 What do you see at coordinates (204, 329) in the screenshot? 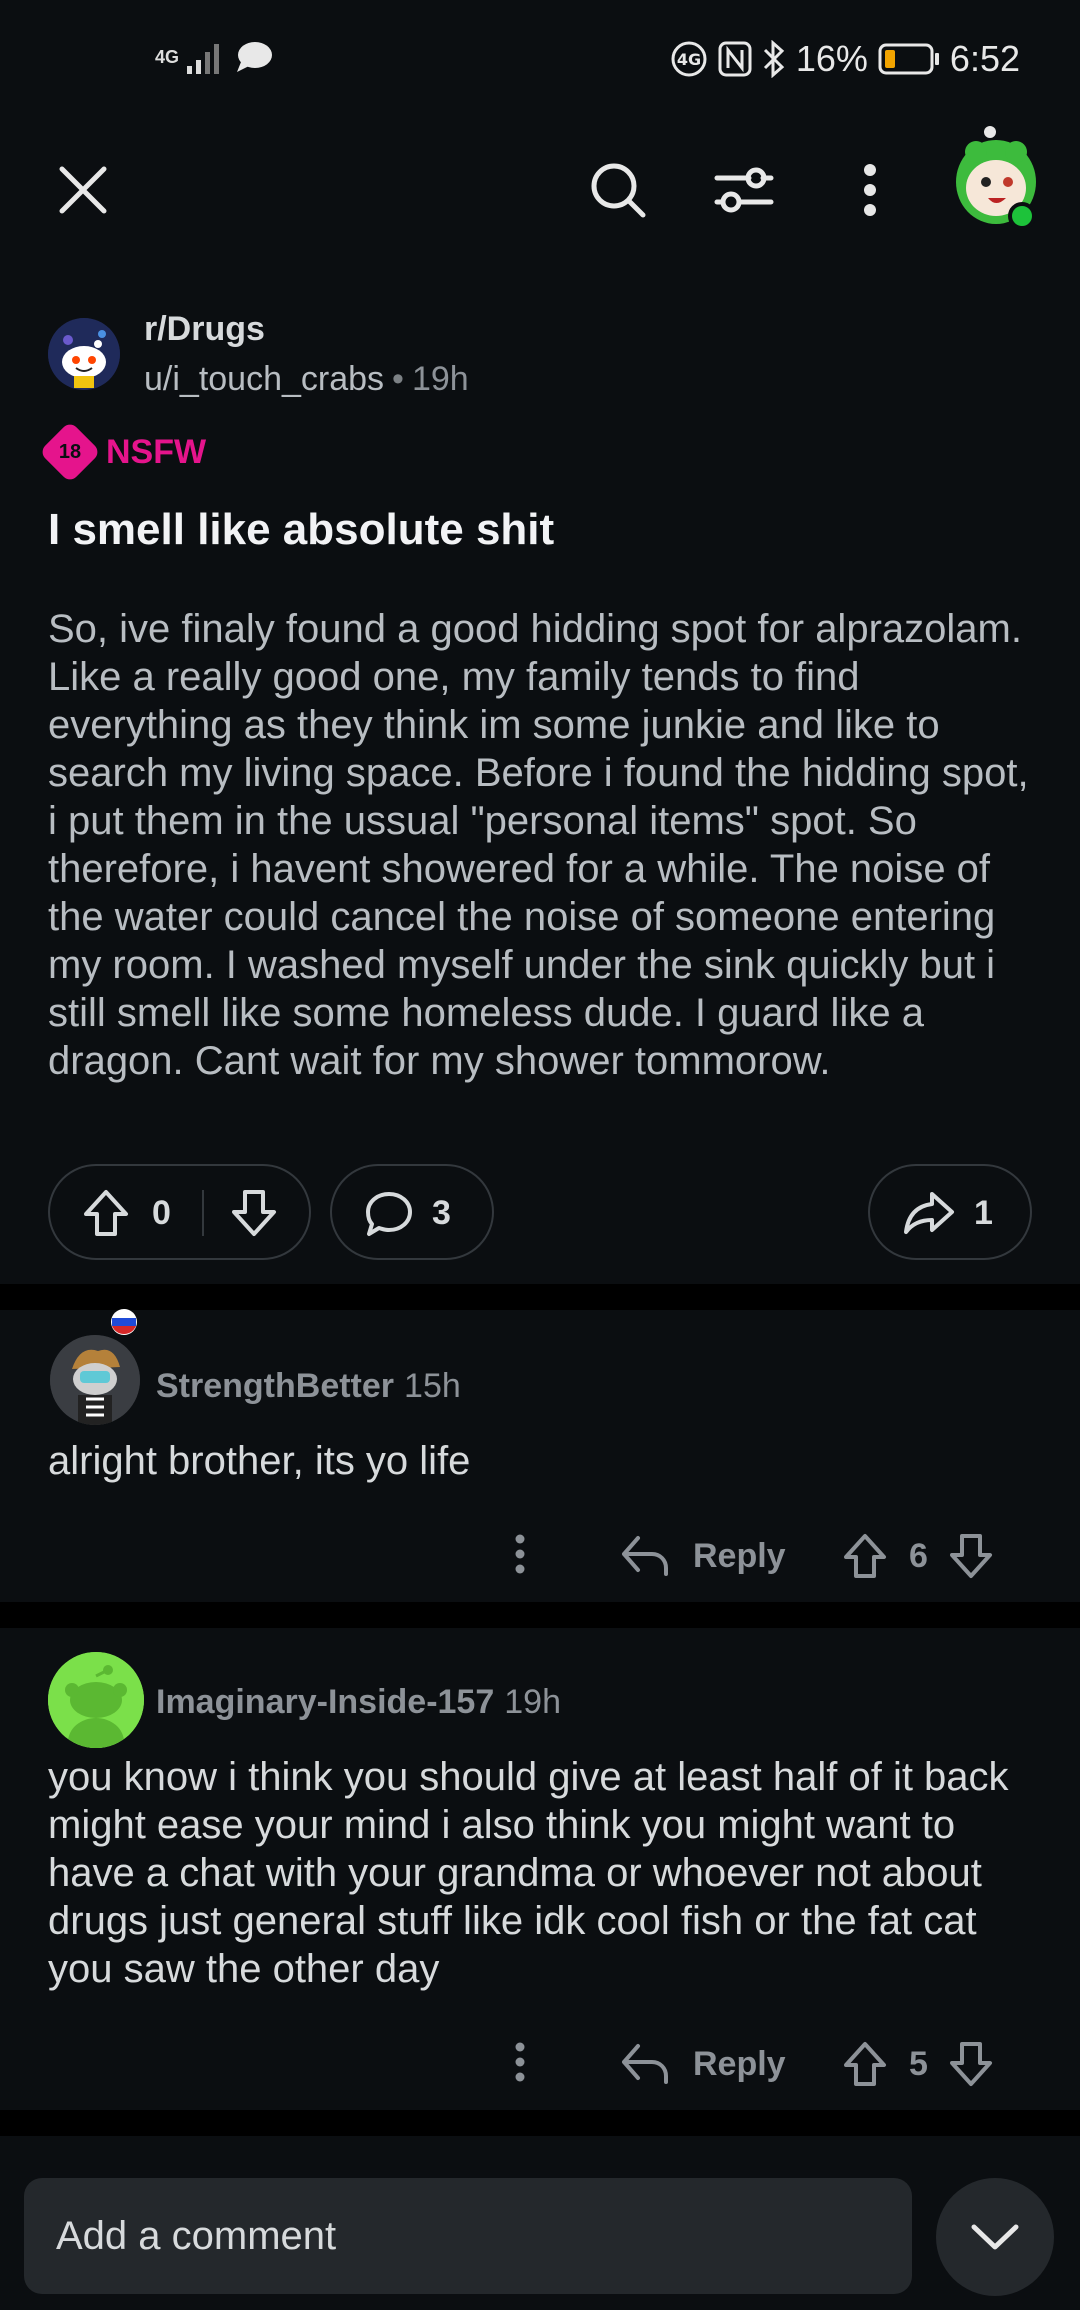
I see `subreddit-name: r/Drugs` at bounding box center [204, 329].